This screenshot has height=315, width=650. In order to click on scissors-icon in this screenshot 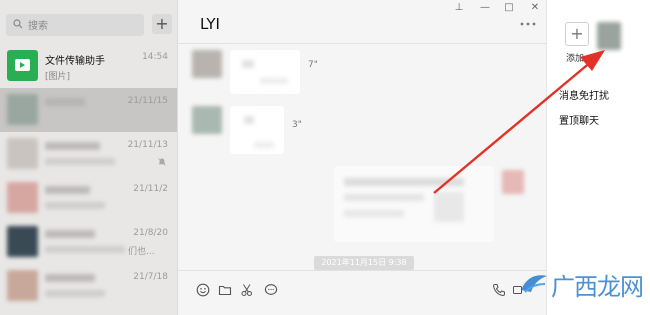, I will do `click(247, 290)`.